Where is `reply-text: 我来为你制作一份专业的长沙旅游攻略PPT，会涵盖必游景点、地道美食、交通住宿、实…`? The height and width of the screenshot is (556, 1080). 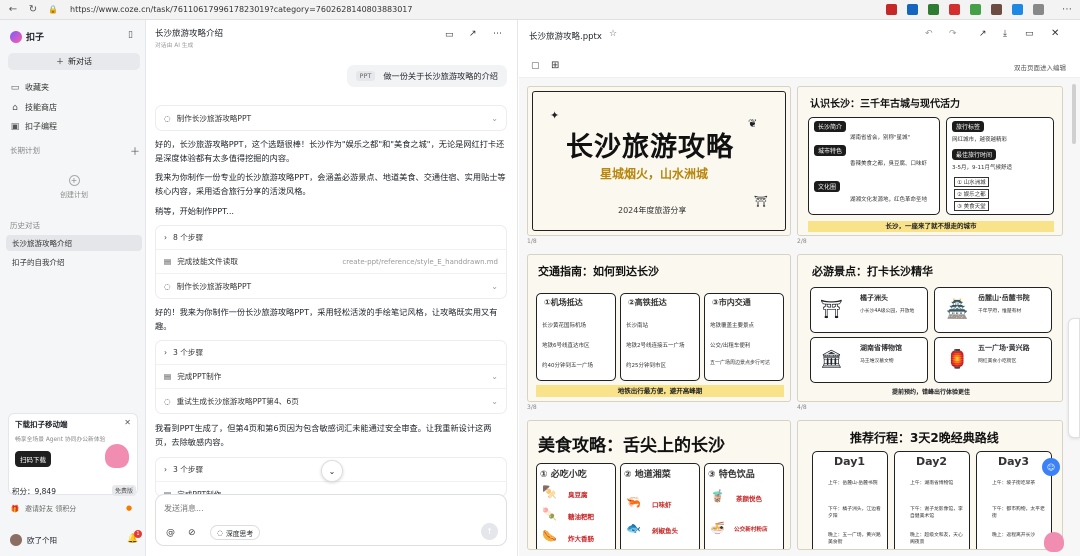 reply-text: 我来为你制作一份专业的长沙旅游攻略PPT，会涵盖必游景点、地道美食、交通住宿、实… is located at coordinates (330, 184).